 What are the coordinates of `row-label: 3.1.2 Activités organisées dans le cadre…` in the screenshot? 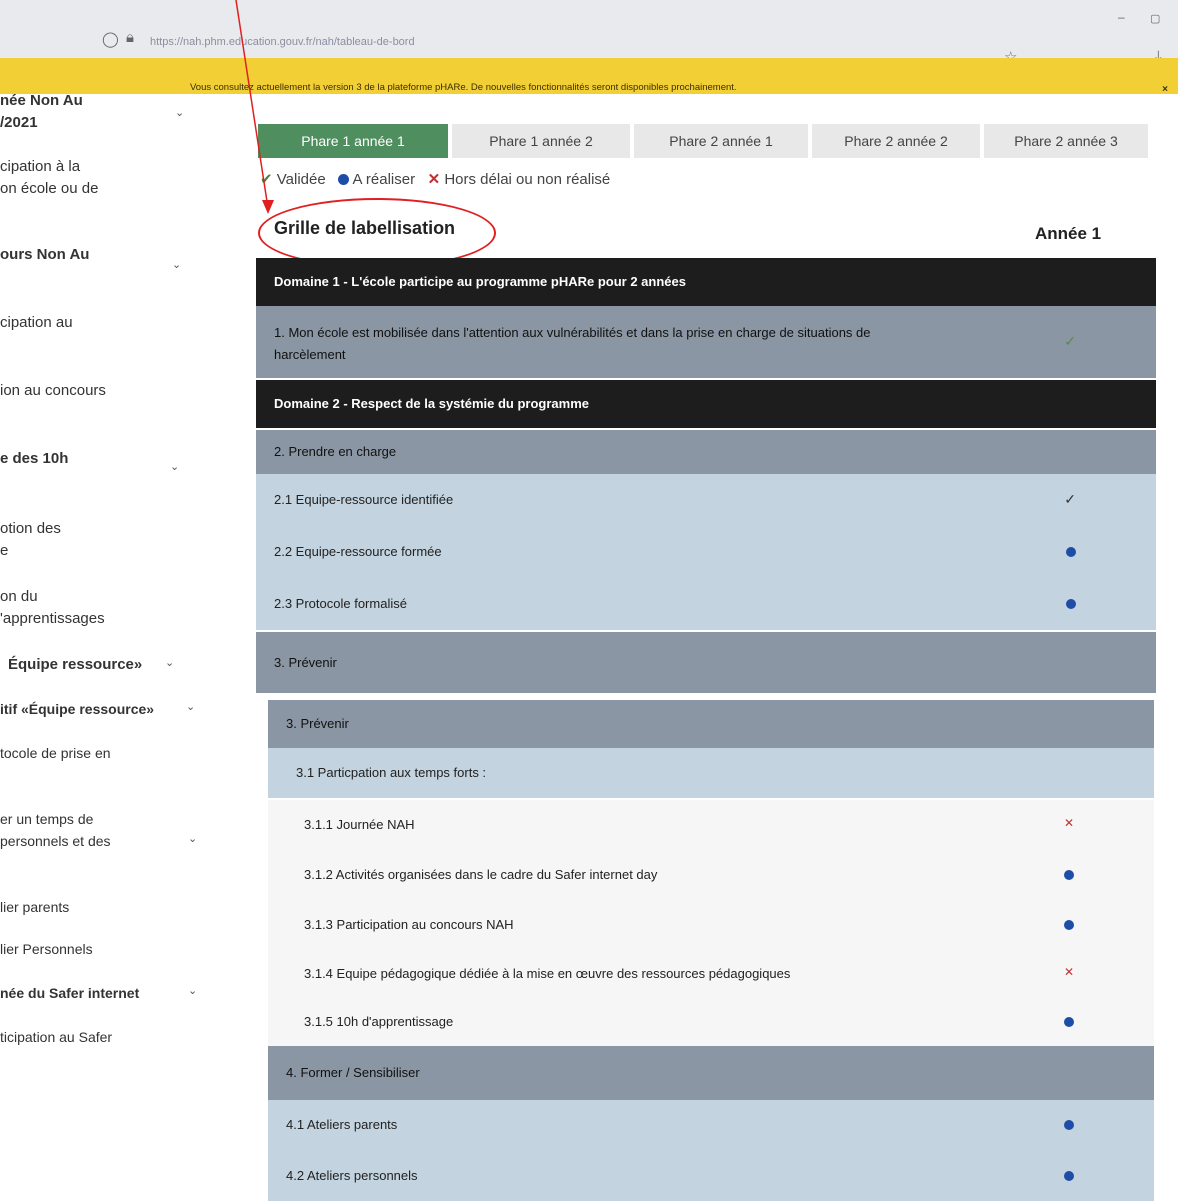 It's located at (481, 874).